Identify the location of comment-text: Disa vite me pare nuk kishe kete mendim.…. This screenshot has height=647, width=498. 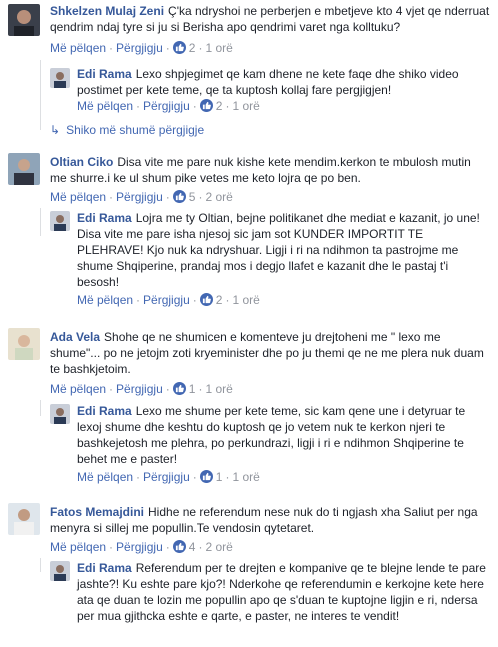
(260, 170).